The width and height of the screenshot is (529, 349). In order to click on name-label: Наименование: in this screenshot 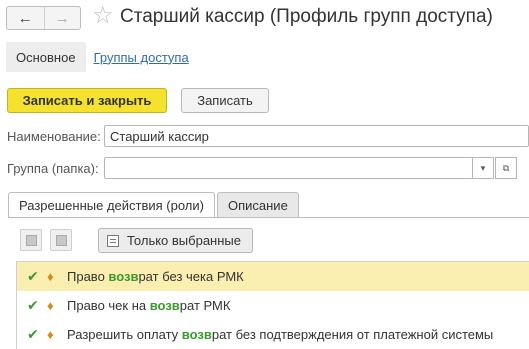, I will do `click(54, 136)`.